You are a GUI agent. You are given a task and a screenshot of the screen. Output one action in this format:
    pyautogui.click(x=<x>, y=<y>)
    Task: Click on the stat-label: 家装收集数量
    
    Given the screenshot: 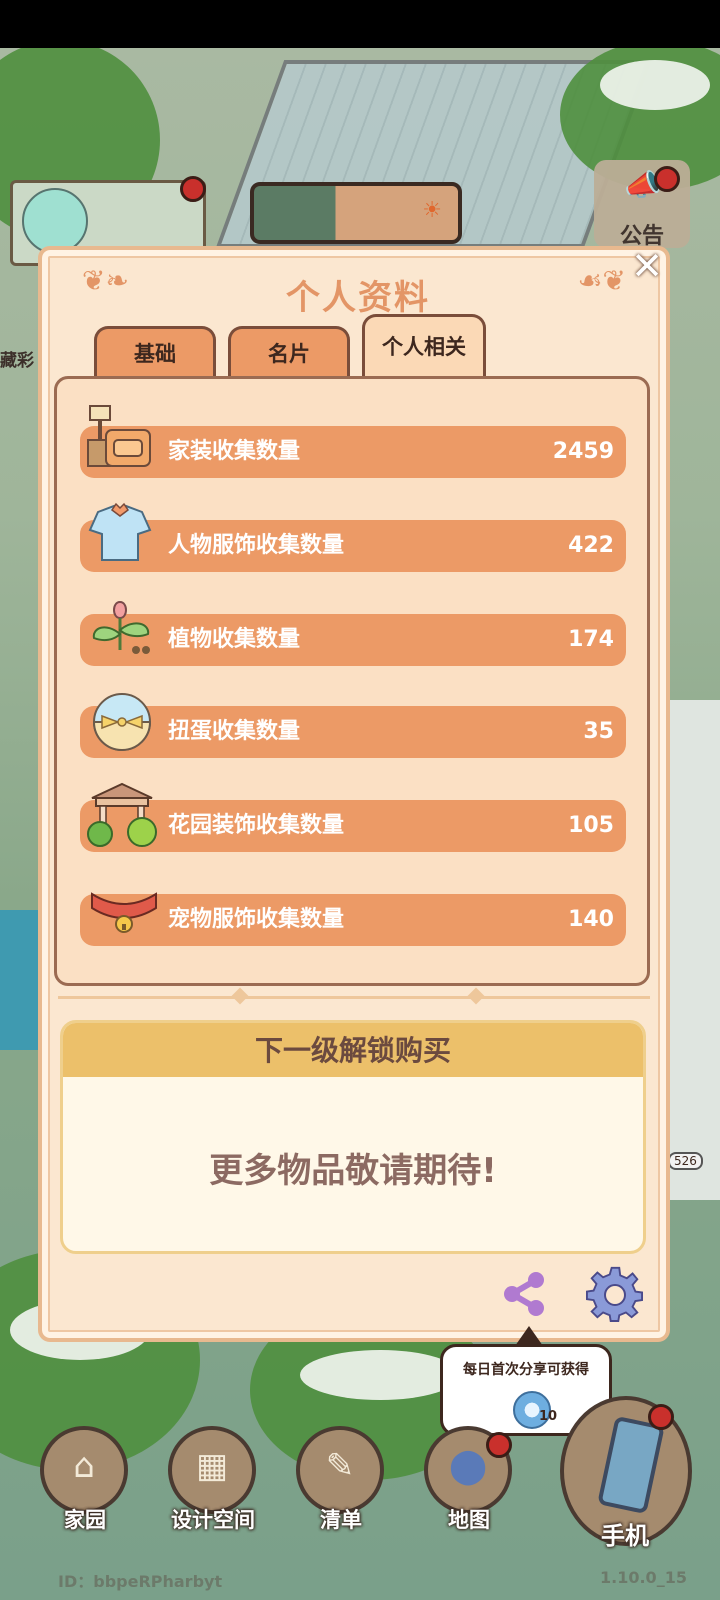 What is the action you would take?
    pyautogui.click(x=234, y=451)
    